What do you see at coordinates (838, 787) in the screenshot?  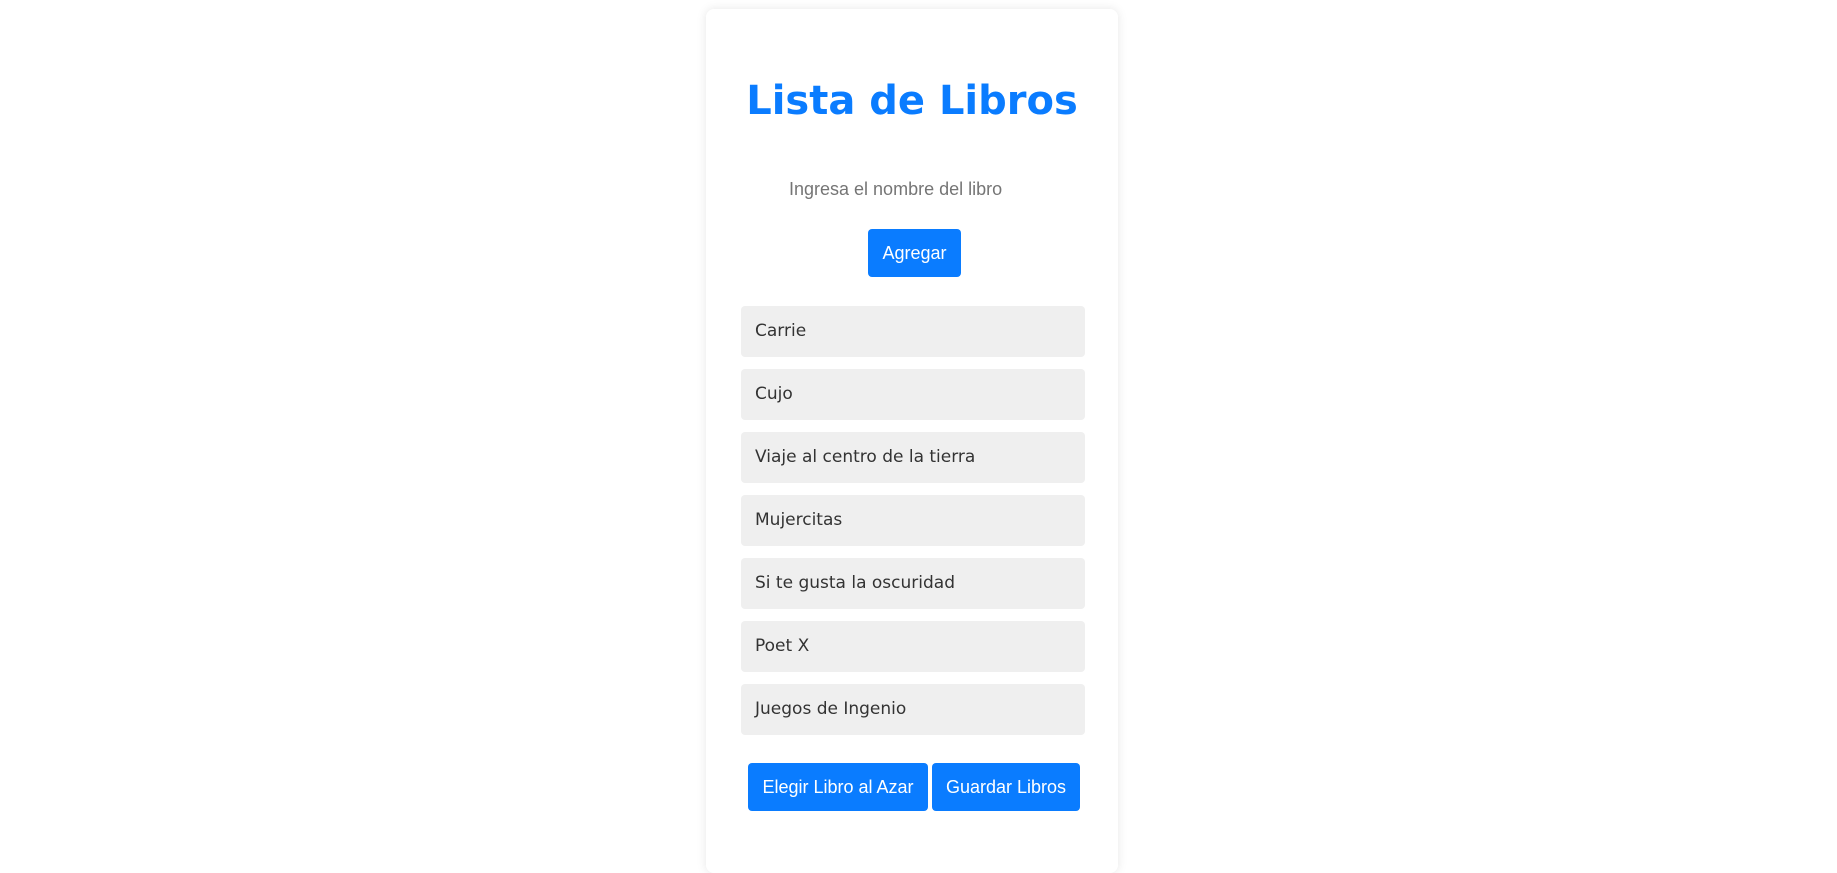 I see `random-book-button: Elegir Libro al Azar` at bounding box center [838, 787].